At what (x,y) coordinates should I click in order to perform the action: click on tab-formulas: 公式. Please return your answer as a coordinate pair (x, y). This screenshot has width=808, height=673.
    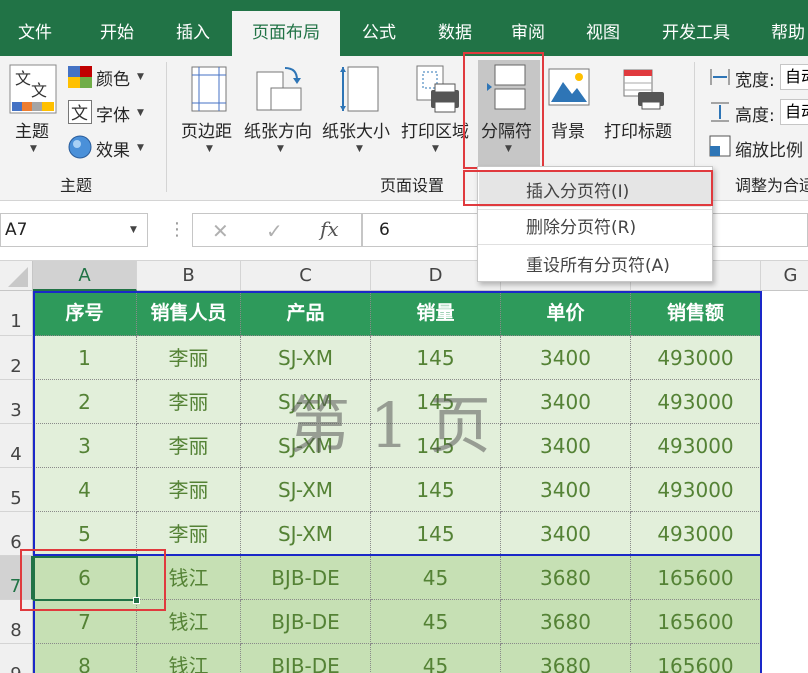
    Looking at the image, I should click on (379, 28).